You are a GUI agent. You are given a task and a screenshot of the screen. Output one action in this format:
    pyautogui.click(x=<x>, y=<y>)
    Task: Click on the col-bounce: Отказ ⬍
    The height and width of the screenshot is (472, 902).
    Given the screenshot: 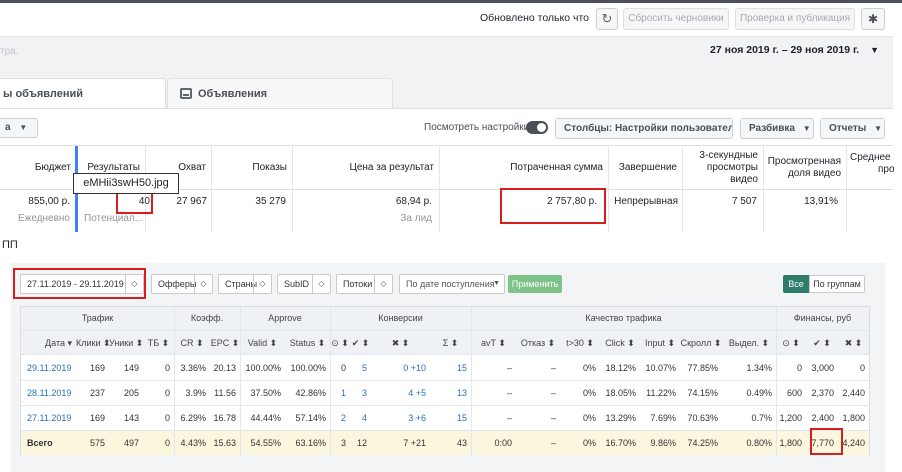 What is the action you would take?
    pyautogui.click(x=538, y=343)
    